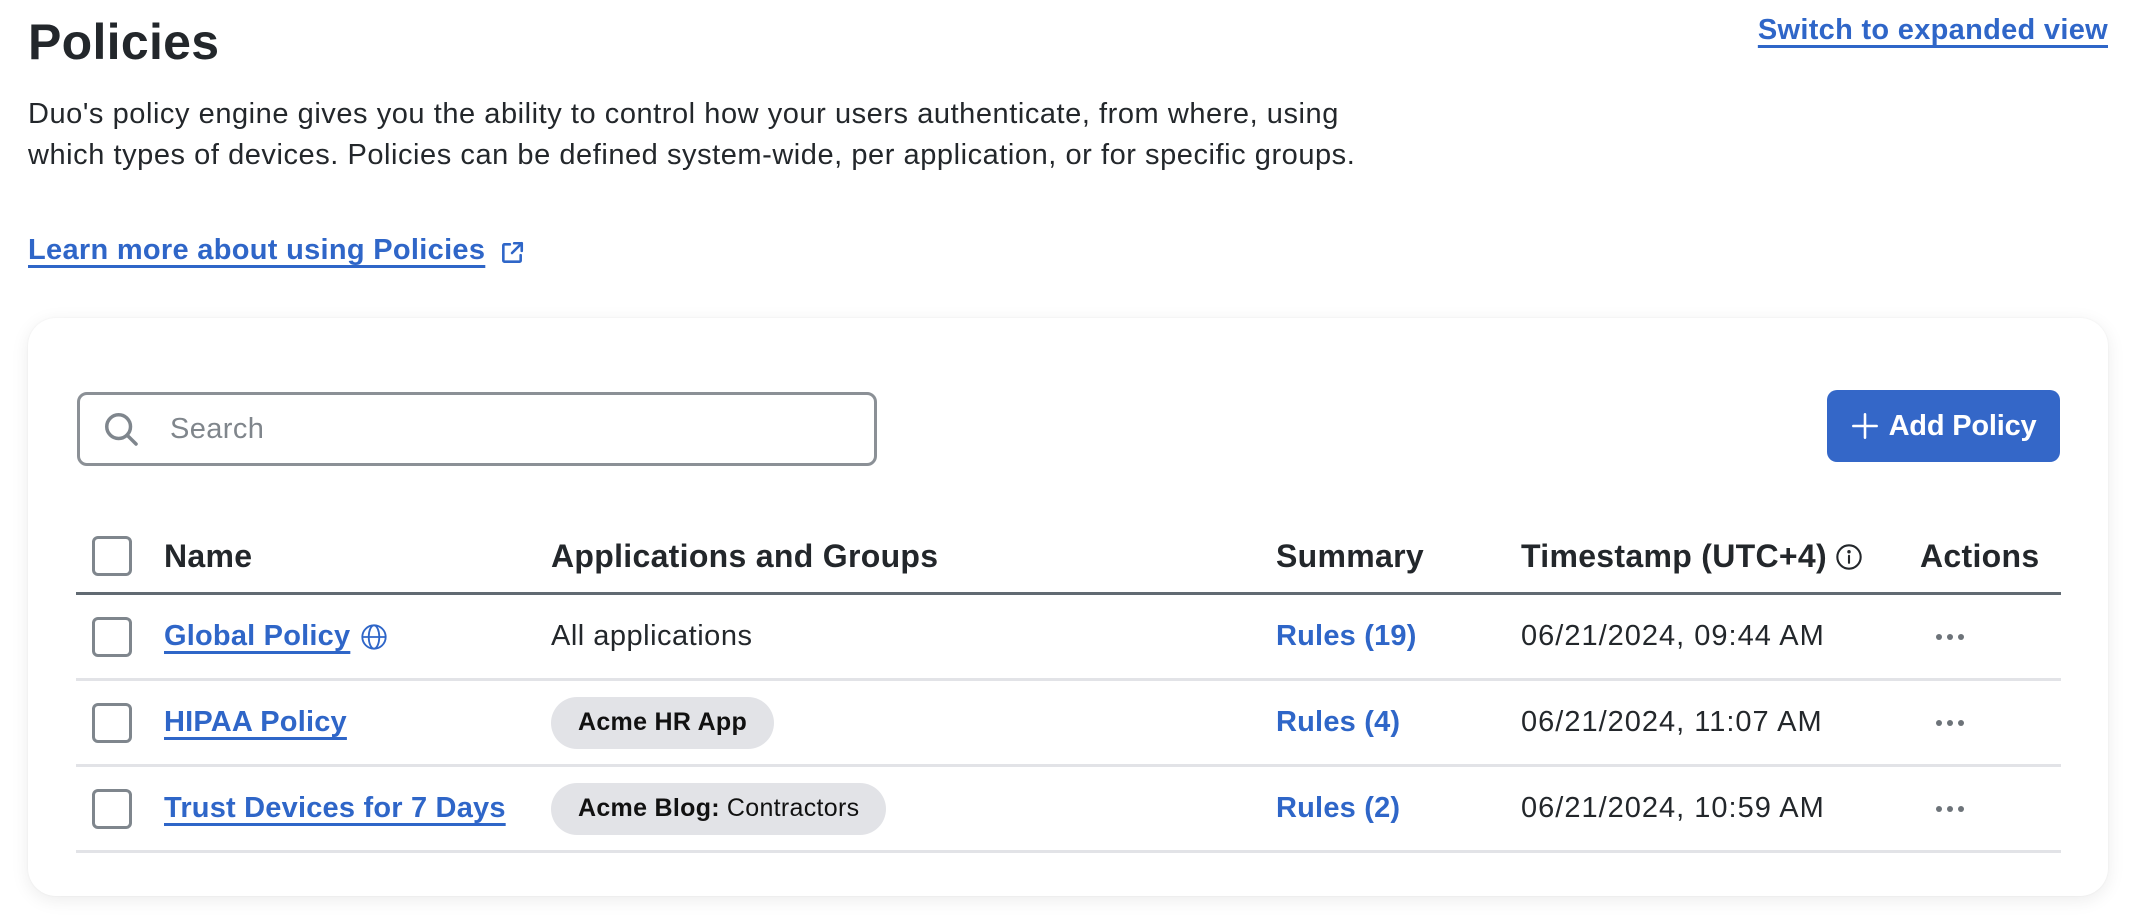 The height and width of the screenshot is (922, 2140). What do you see at coordinates (124, 42) in the screenshot?
I see `page-title: Policies` at bounding box center [124, 42].